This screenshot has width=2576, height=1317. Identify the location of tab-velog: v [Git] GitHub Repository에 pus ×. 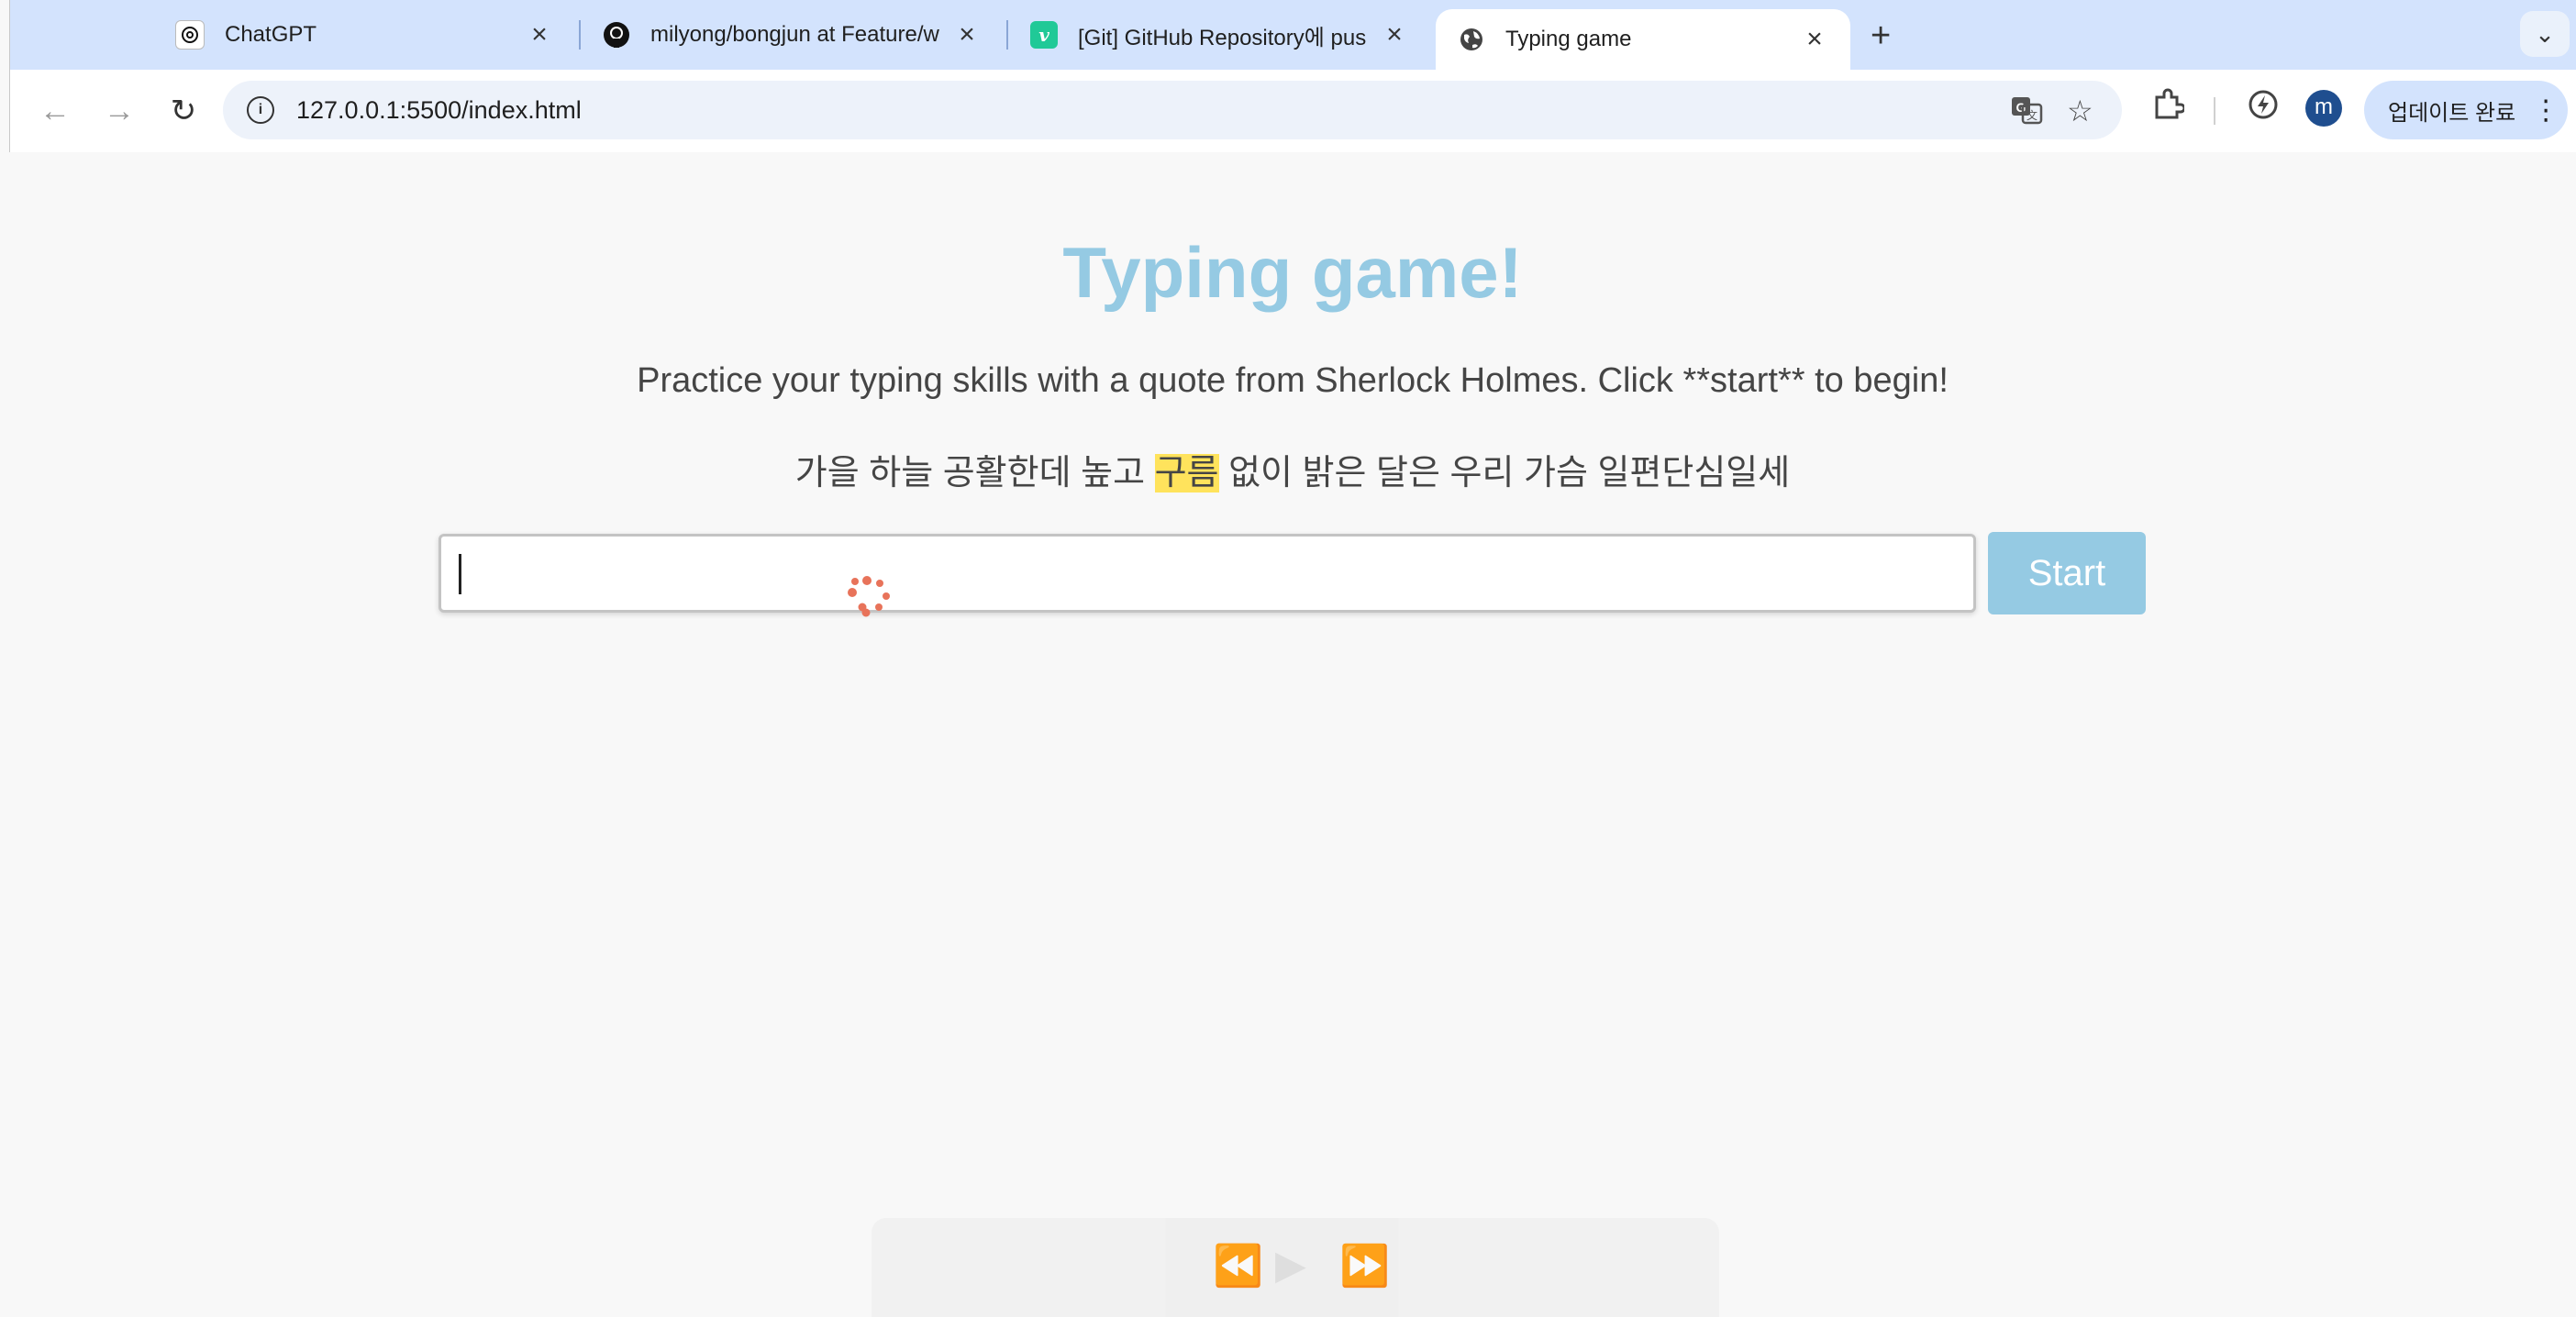
(1219, 35).